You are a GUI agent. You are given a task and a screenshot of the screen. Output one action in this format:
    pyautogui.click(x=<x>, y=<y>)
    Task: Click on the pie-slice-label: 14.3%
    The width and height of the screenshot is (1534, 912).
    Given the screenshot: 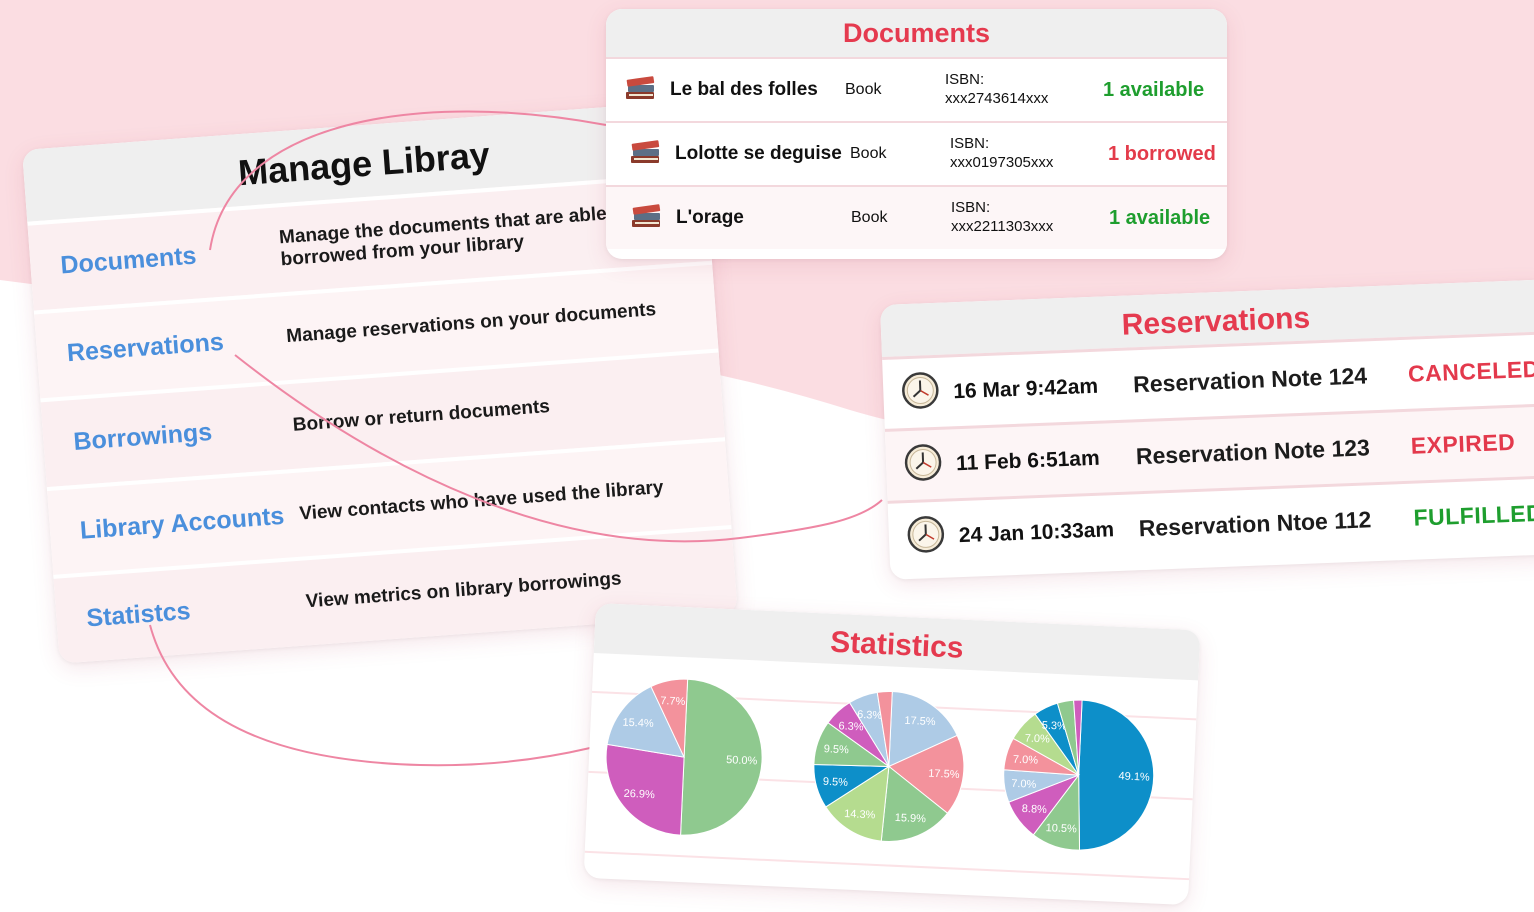 What is the action you would take?
    pyautogui.click(x=860, y=814)
    